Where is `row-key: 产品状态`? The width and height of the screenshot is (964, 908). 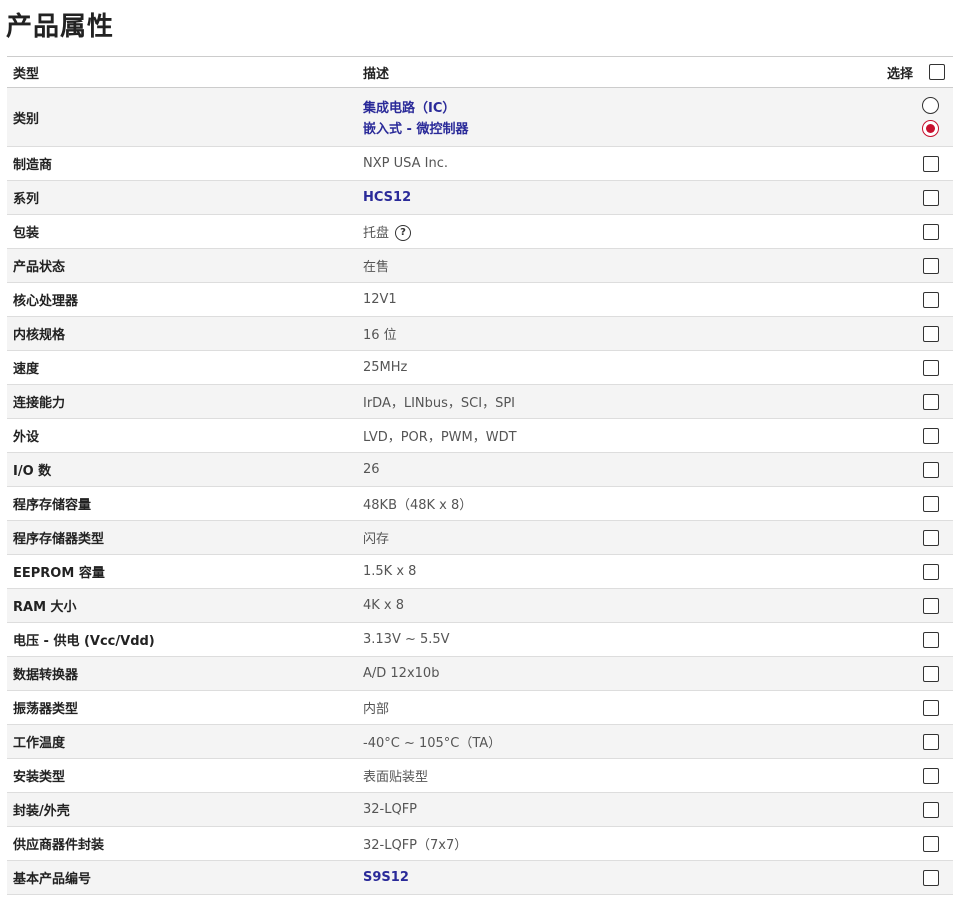
row-key: 产品状态 is located at coordinates (182, 265).